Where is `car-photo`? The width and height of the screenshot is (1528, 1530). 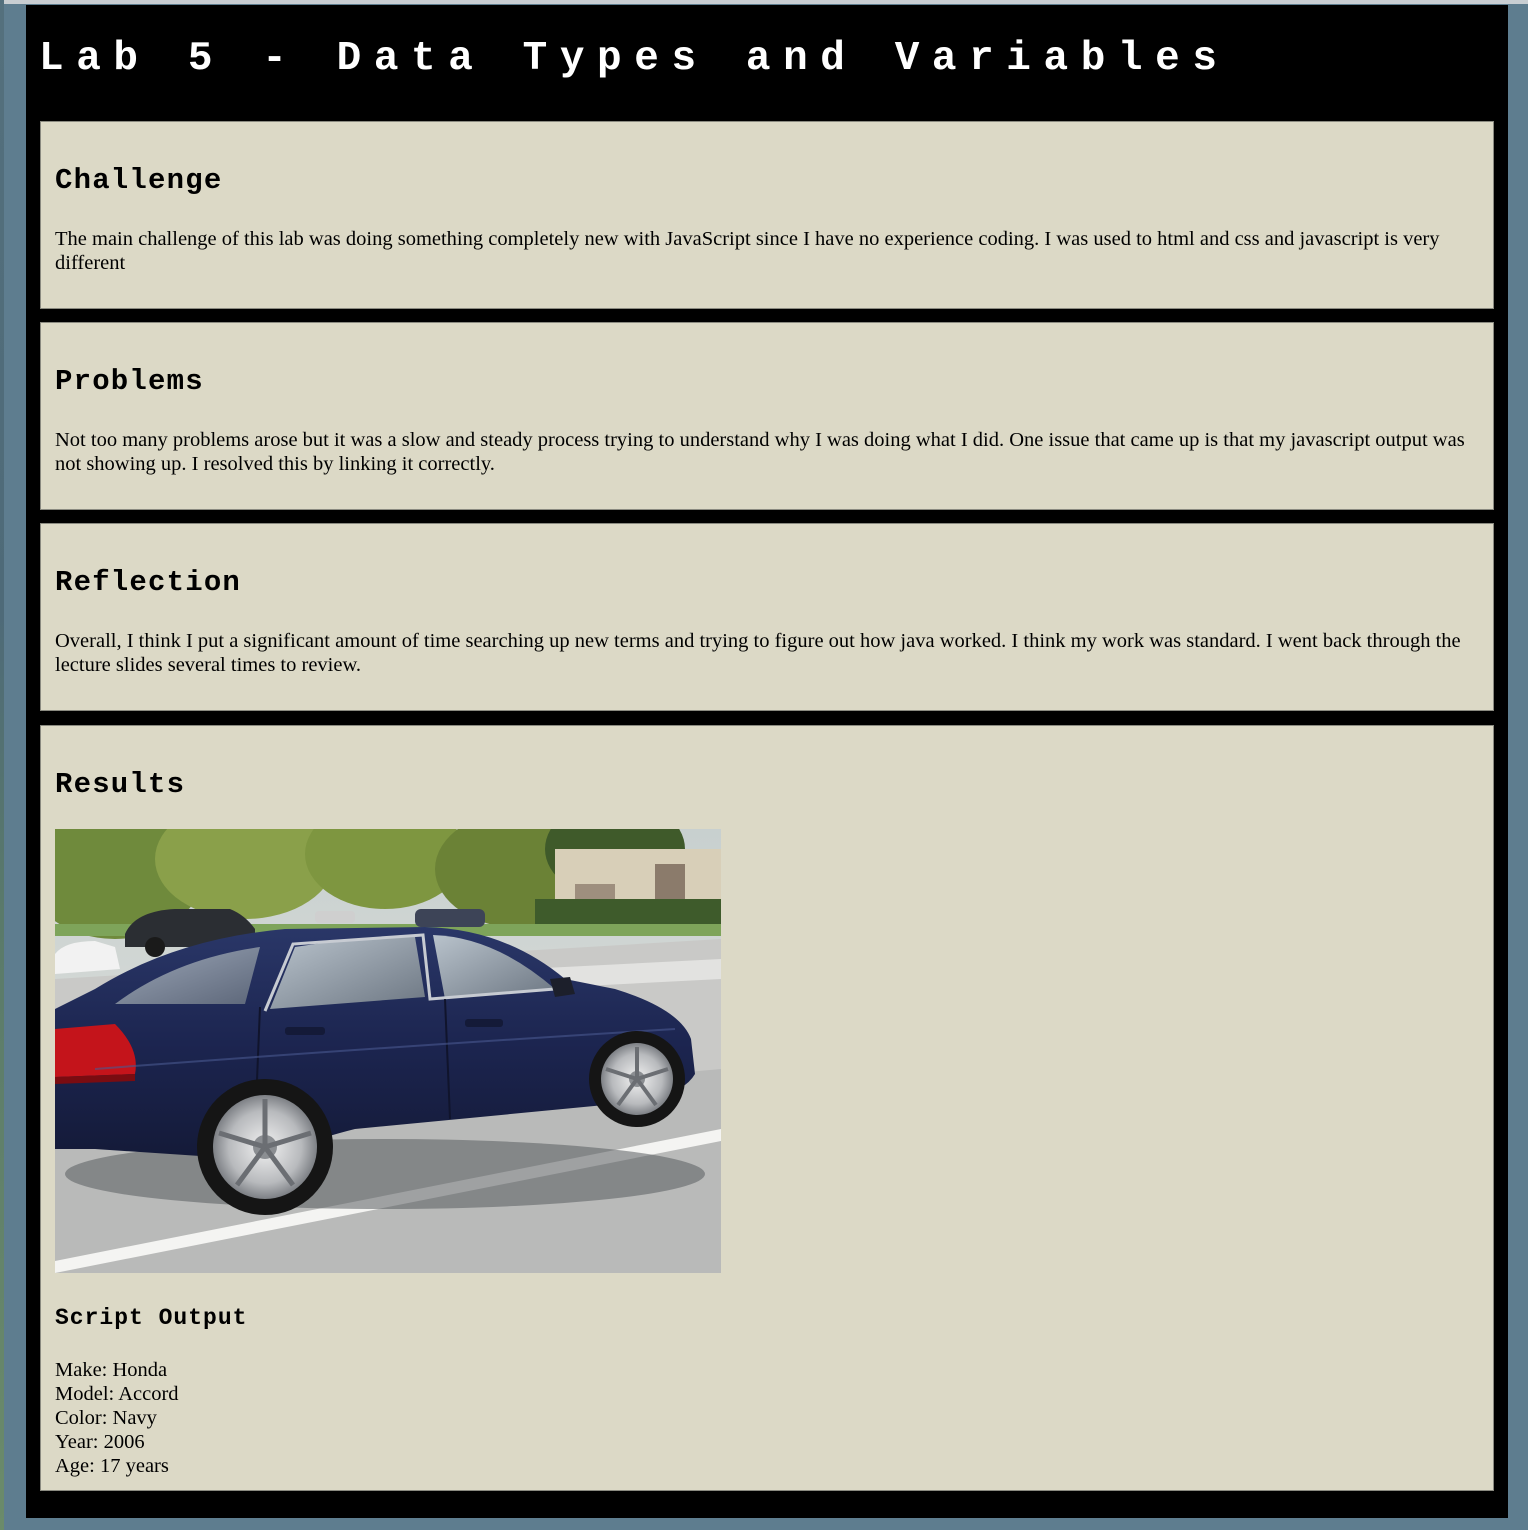 car-photo is located at coordinates (388, 1051).